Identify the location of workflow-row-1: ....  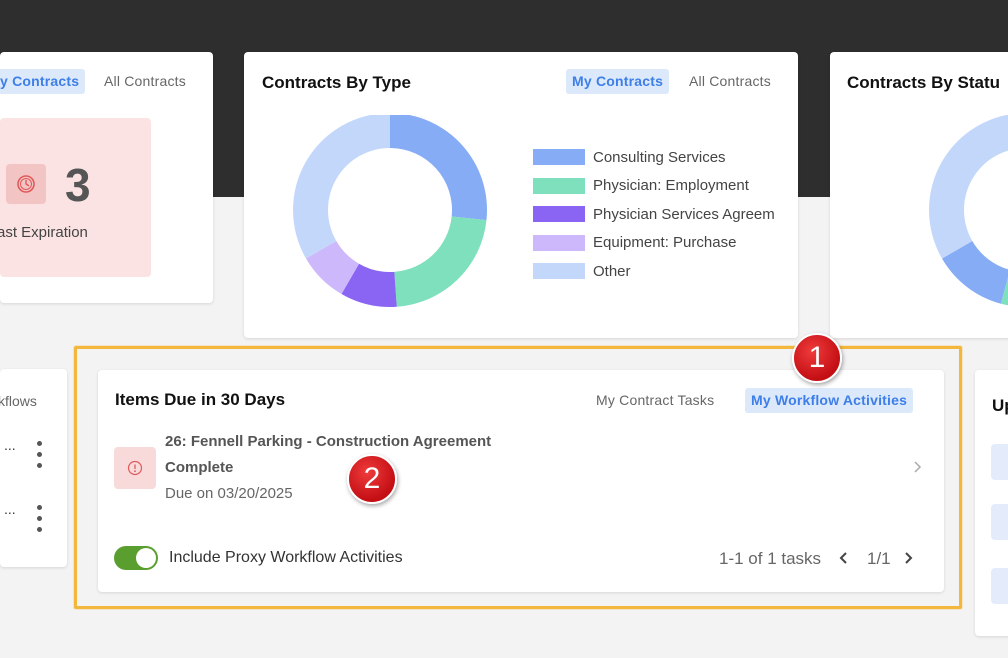
(10, 445).